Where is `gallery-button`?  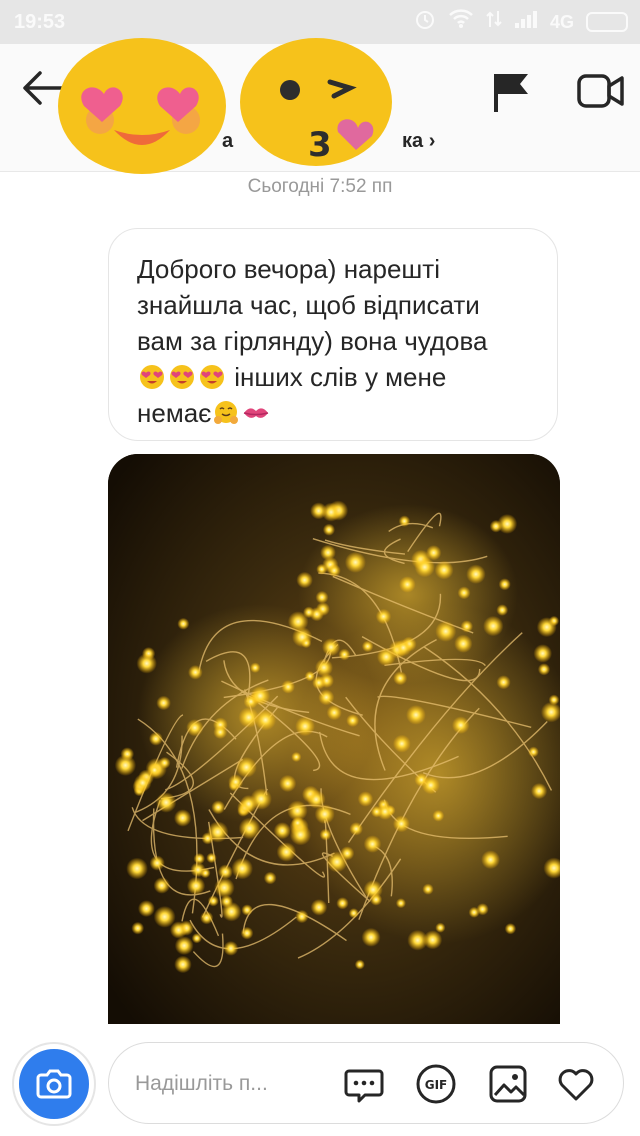 gallery-button is located at coordinates (508, 1084).